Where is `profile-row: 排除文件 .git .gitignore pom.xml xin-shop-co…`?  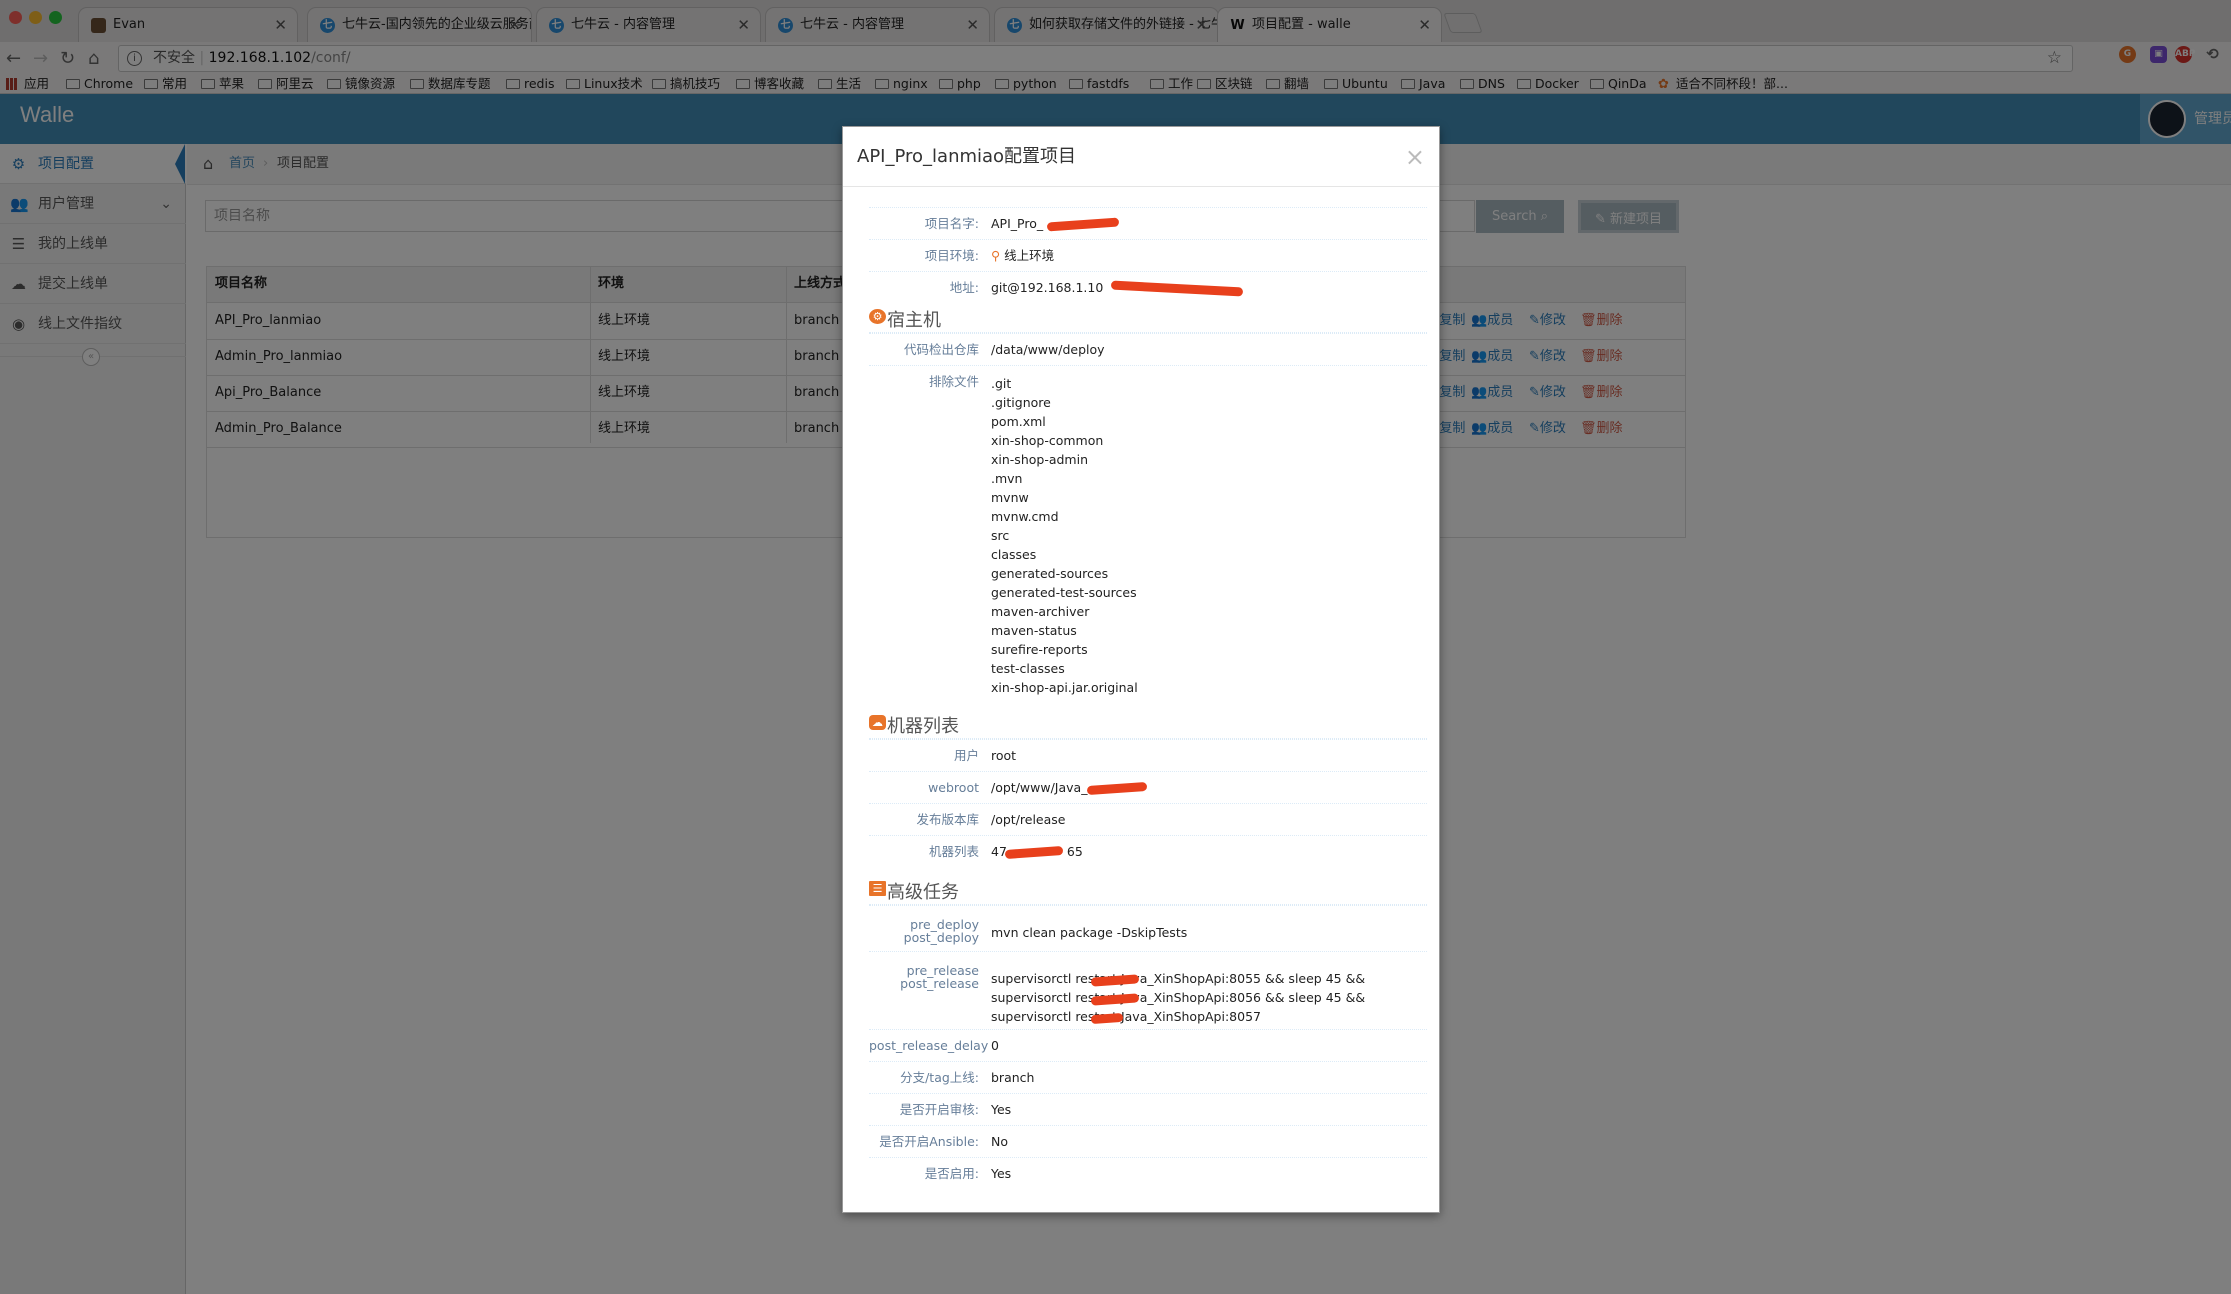
profile-row: 排除文件 .git .gitignore pom.xml xin-shop-co… is located at coordinates (1148, 534).